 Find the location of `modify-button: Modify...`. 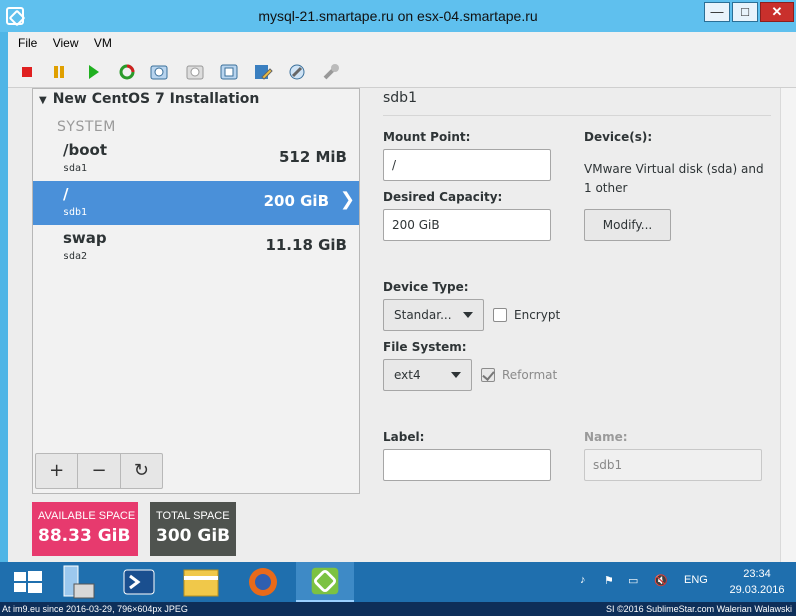

modify-button: Modify... is located at coordinates (627, 225).